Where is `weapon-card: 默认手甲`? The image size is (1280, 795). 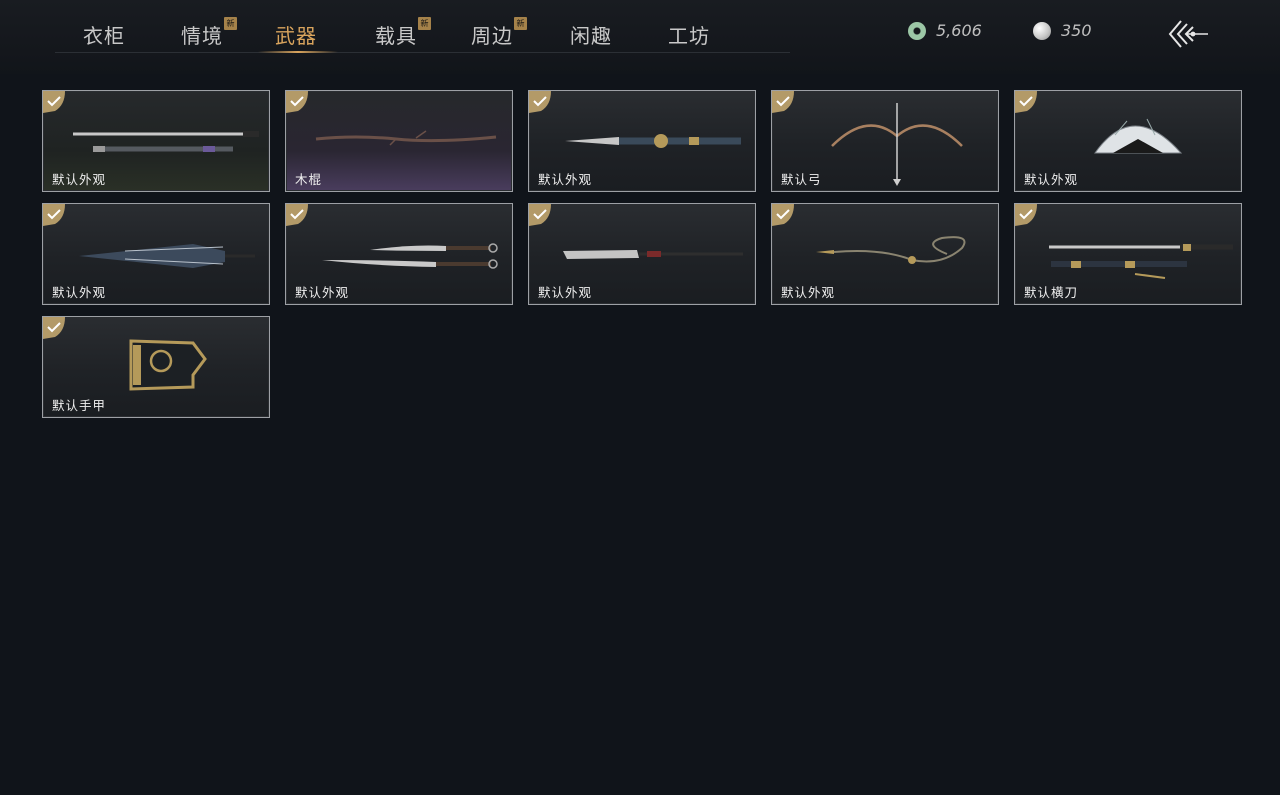
weapon-card: 默认手甲 is located at coordinates (156, 367).